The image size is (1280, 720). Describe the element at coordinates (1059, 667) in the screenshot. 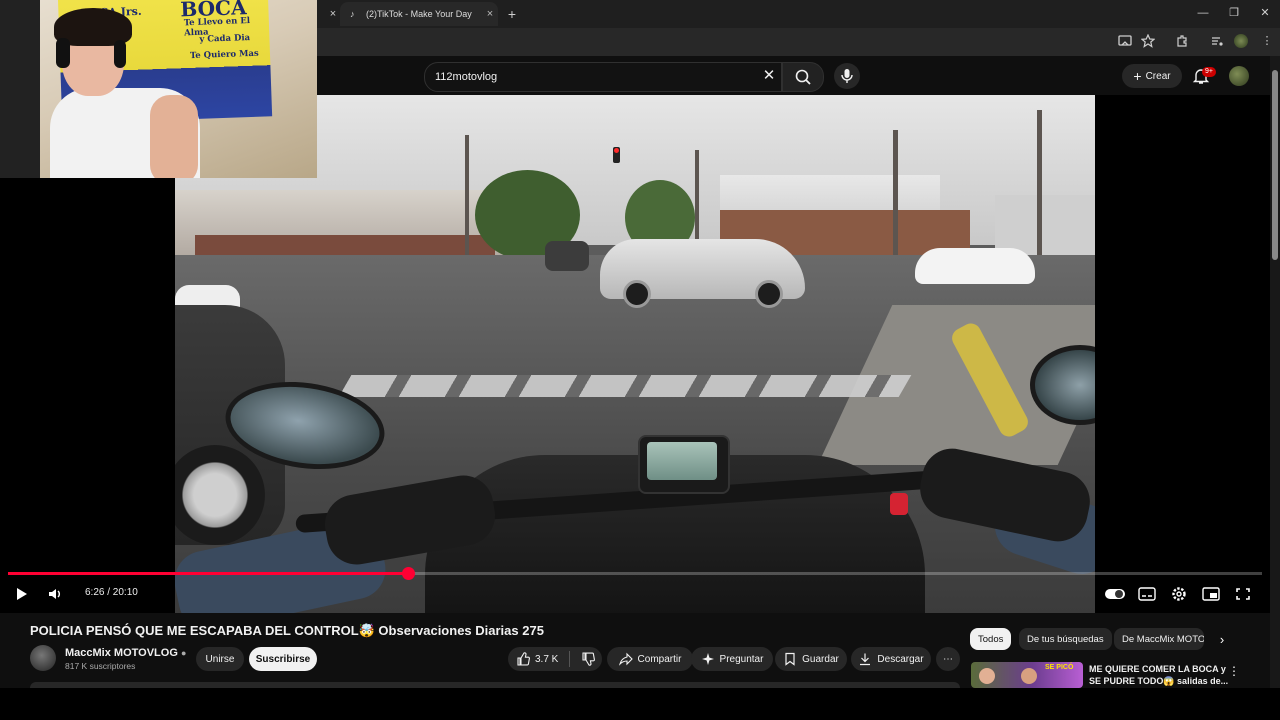

I see `thumbnail-text: SE PICÓ` at that location.